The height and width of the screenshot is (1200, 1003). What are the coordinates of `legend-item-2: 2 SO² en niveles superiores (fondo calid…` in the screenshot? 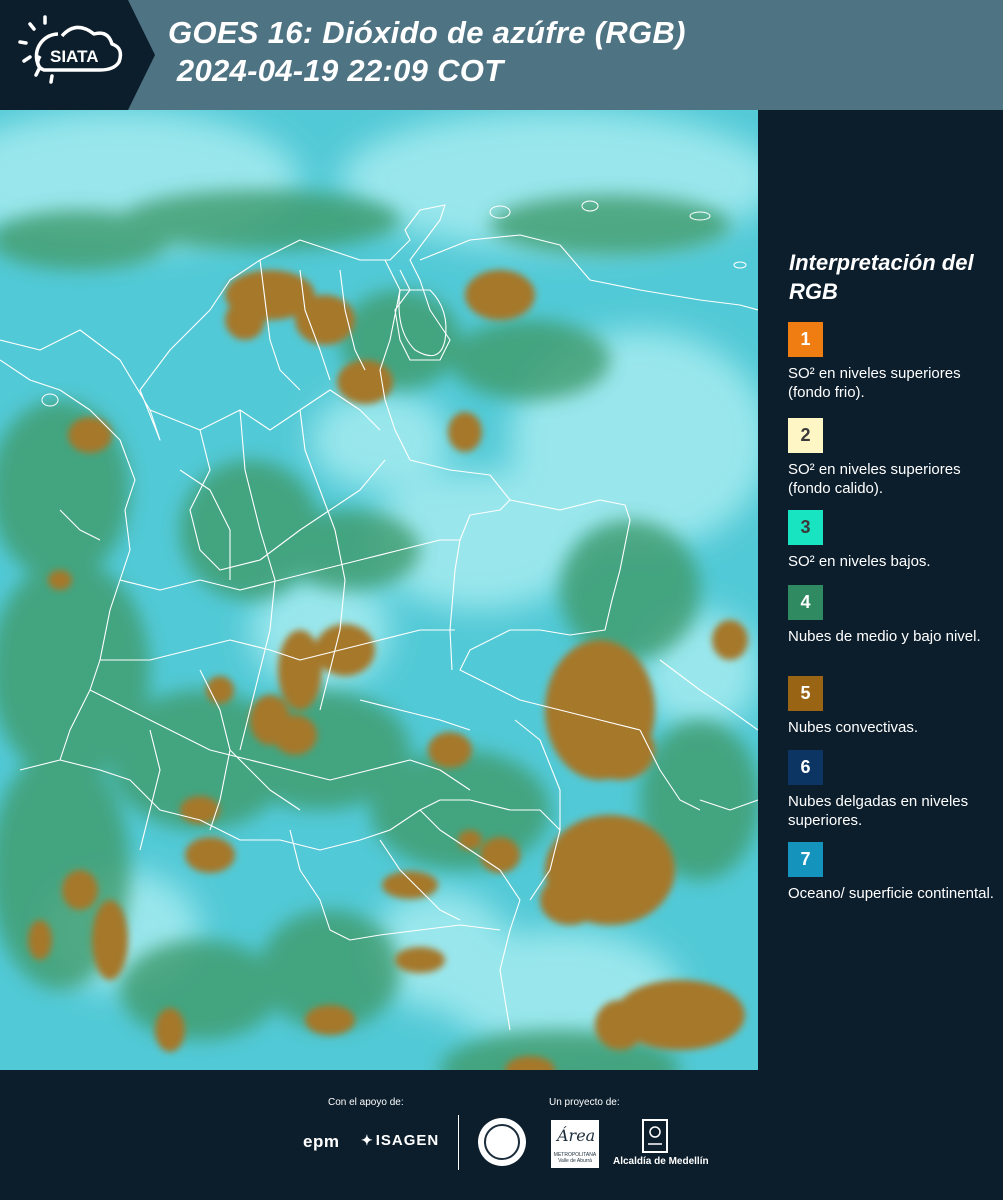 It's located at (893, 458).